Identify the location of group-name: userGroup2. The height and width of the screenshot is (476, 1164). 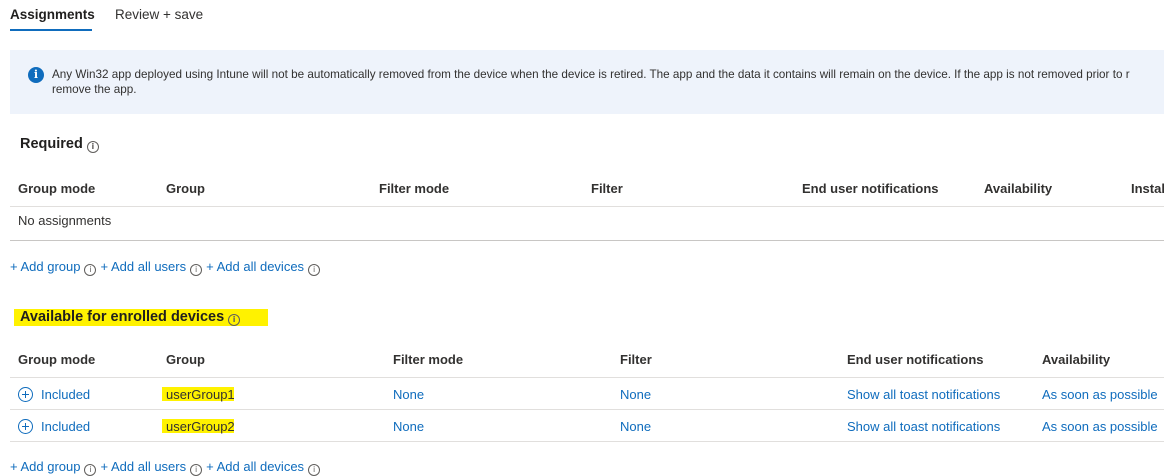
(200, 426).